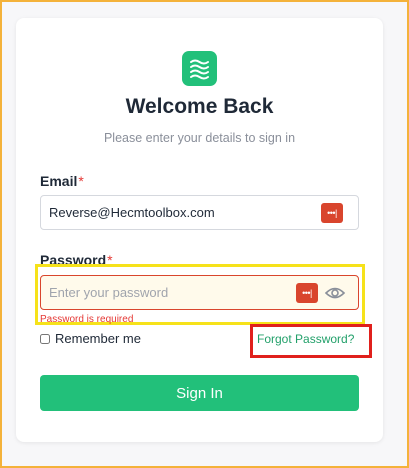 The width and height of the screenshot is (409, 468). I want to click on email-field-container: •••|, so click(199, 212).